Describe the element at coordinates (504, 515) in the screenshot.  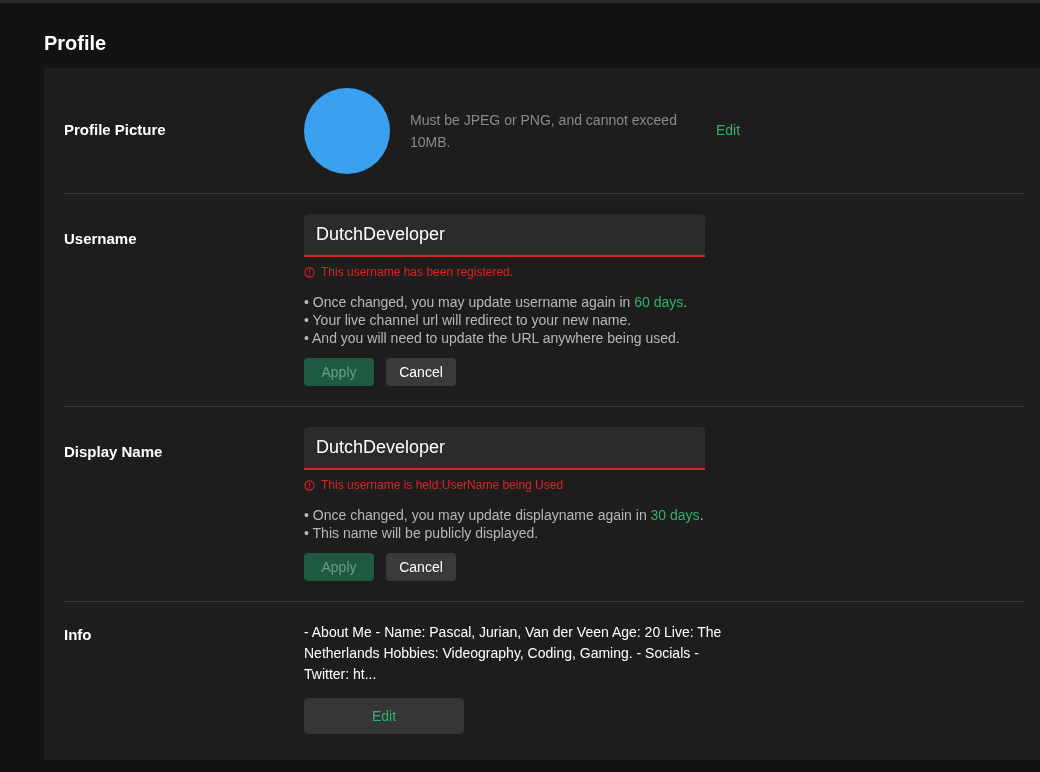
I see `note-text: • Once changed, you may update displayname again in 30 days.` at that location.